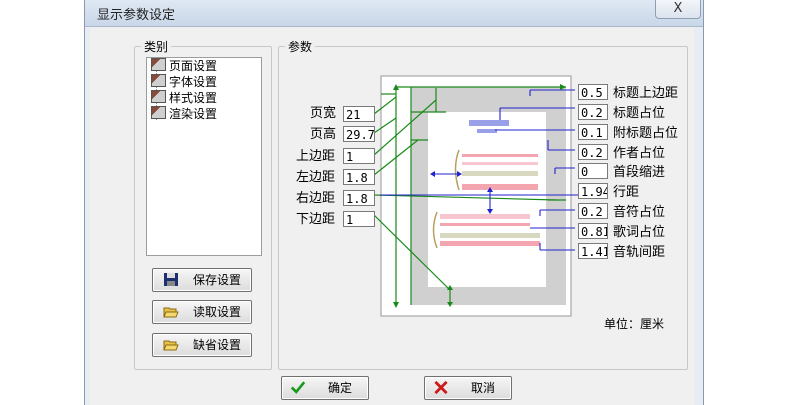 The width and height of the screenshot is (800, 405). What do you see at coordinates (639, 252) in the screenshot?
I see `track-spacing-label: 音轨间距` at bounding box center [639, 252].